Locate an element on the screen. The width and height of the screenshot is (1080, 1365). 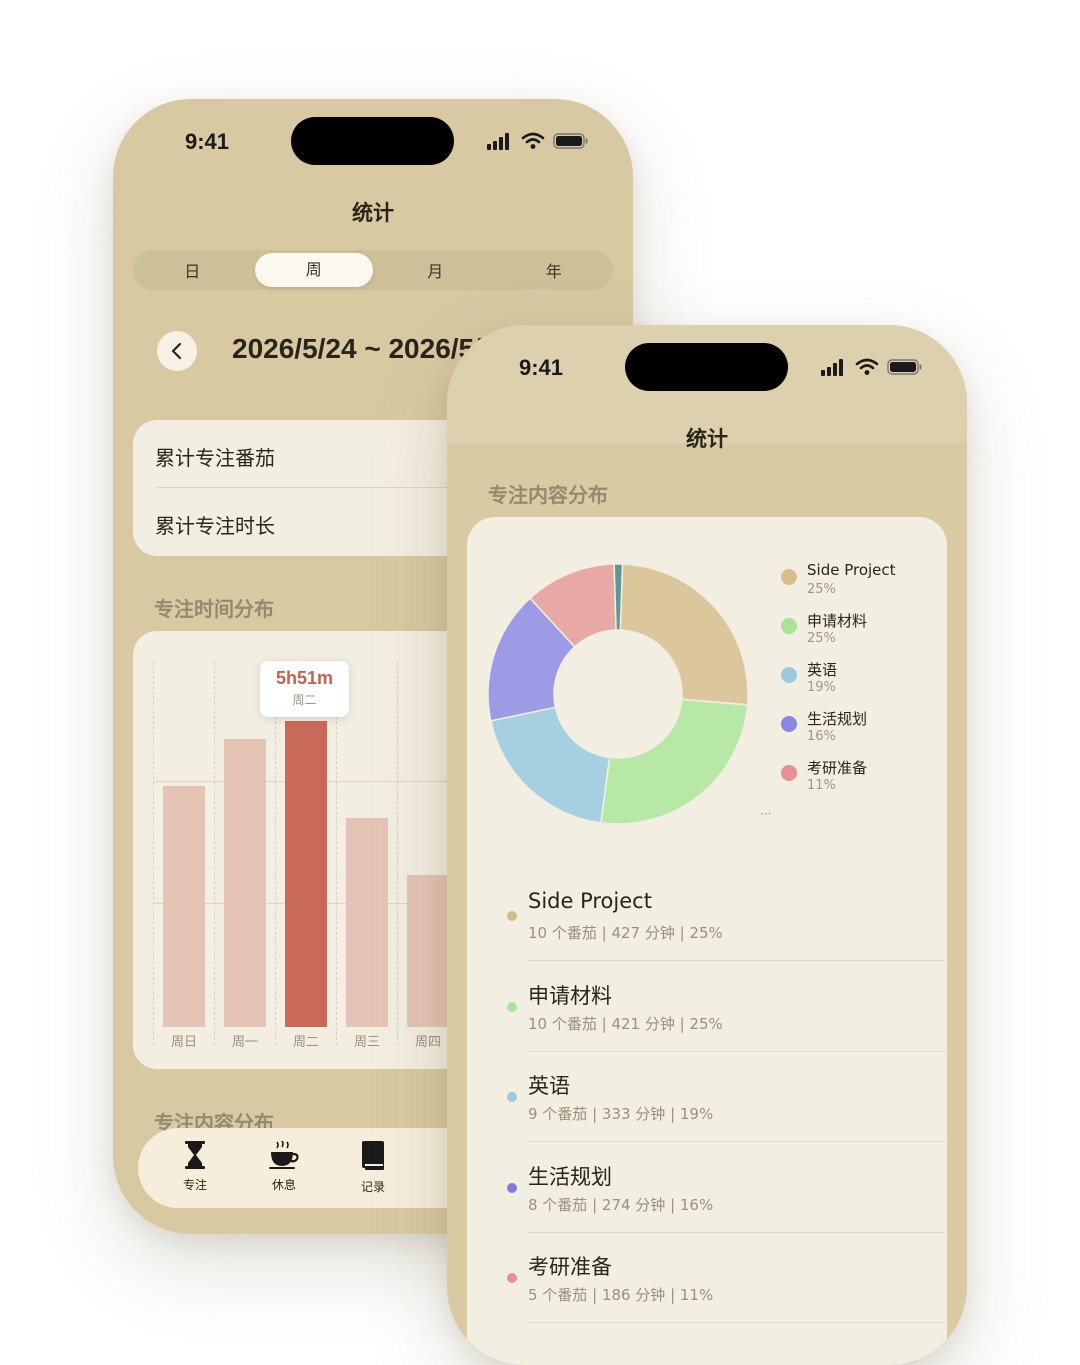
book-icon is located at coordinates (373, 1155).